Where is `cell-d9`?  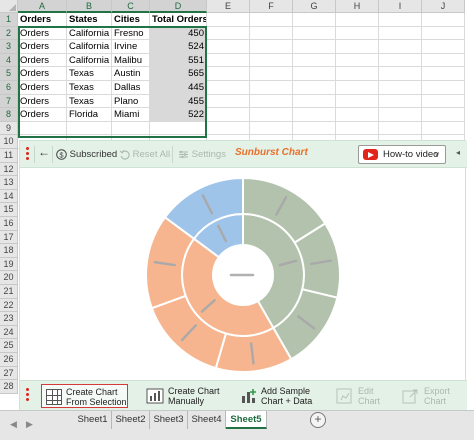
cell-d9 is located at coordinates (178, 128).